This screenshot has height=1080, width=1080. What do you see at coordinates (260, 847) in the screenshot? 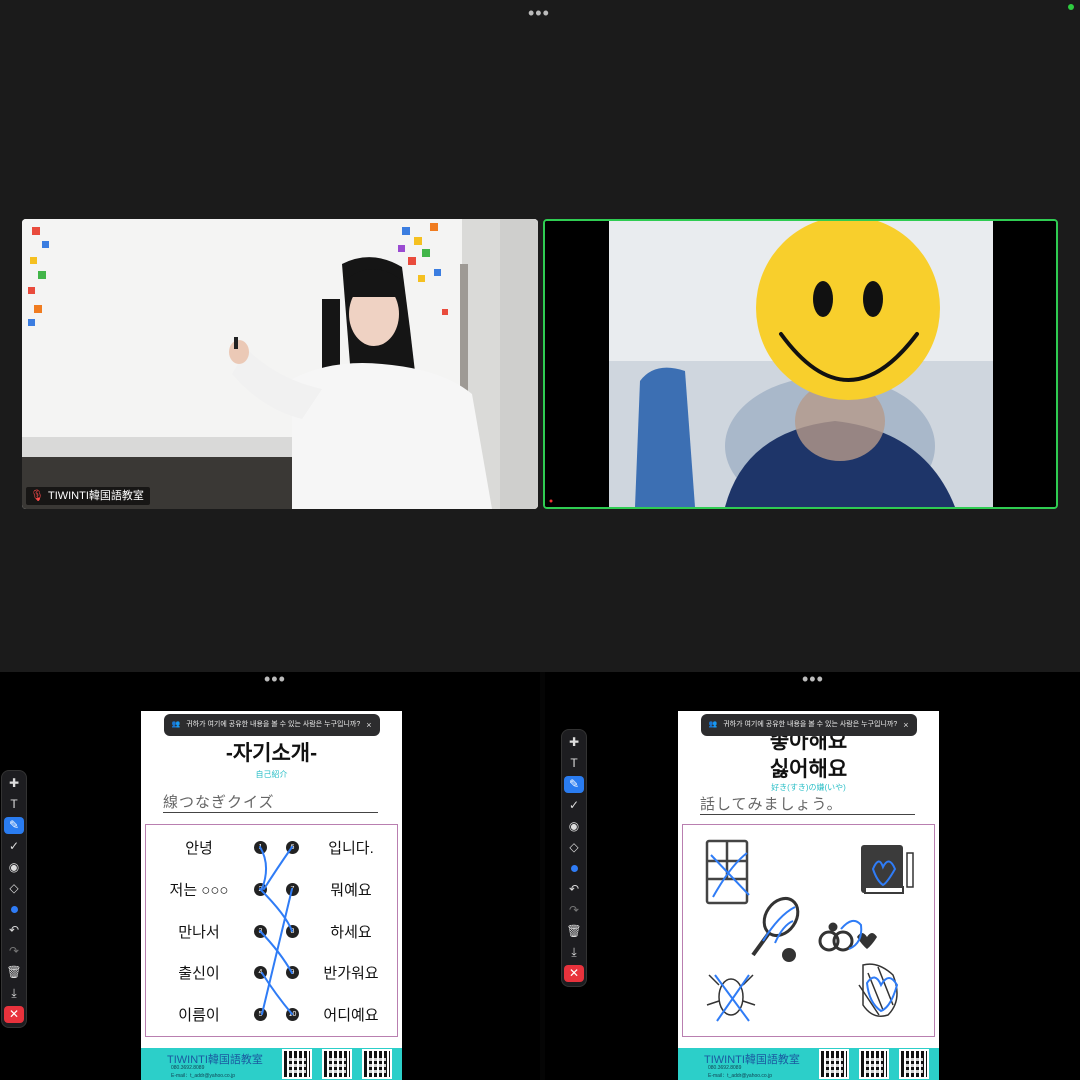
I see `number-dot: 1` at bounding box center [260, 847].